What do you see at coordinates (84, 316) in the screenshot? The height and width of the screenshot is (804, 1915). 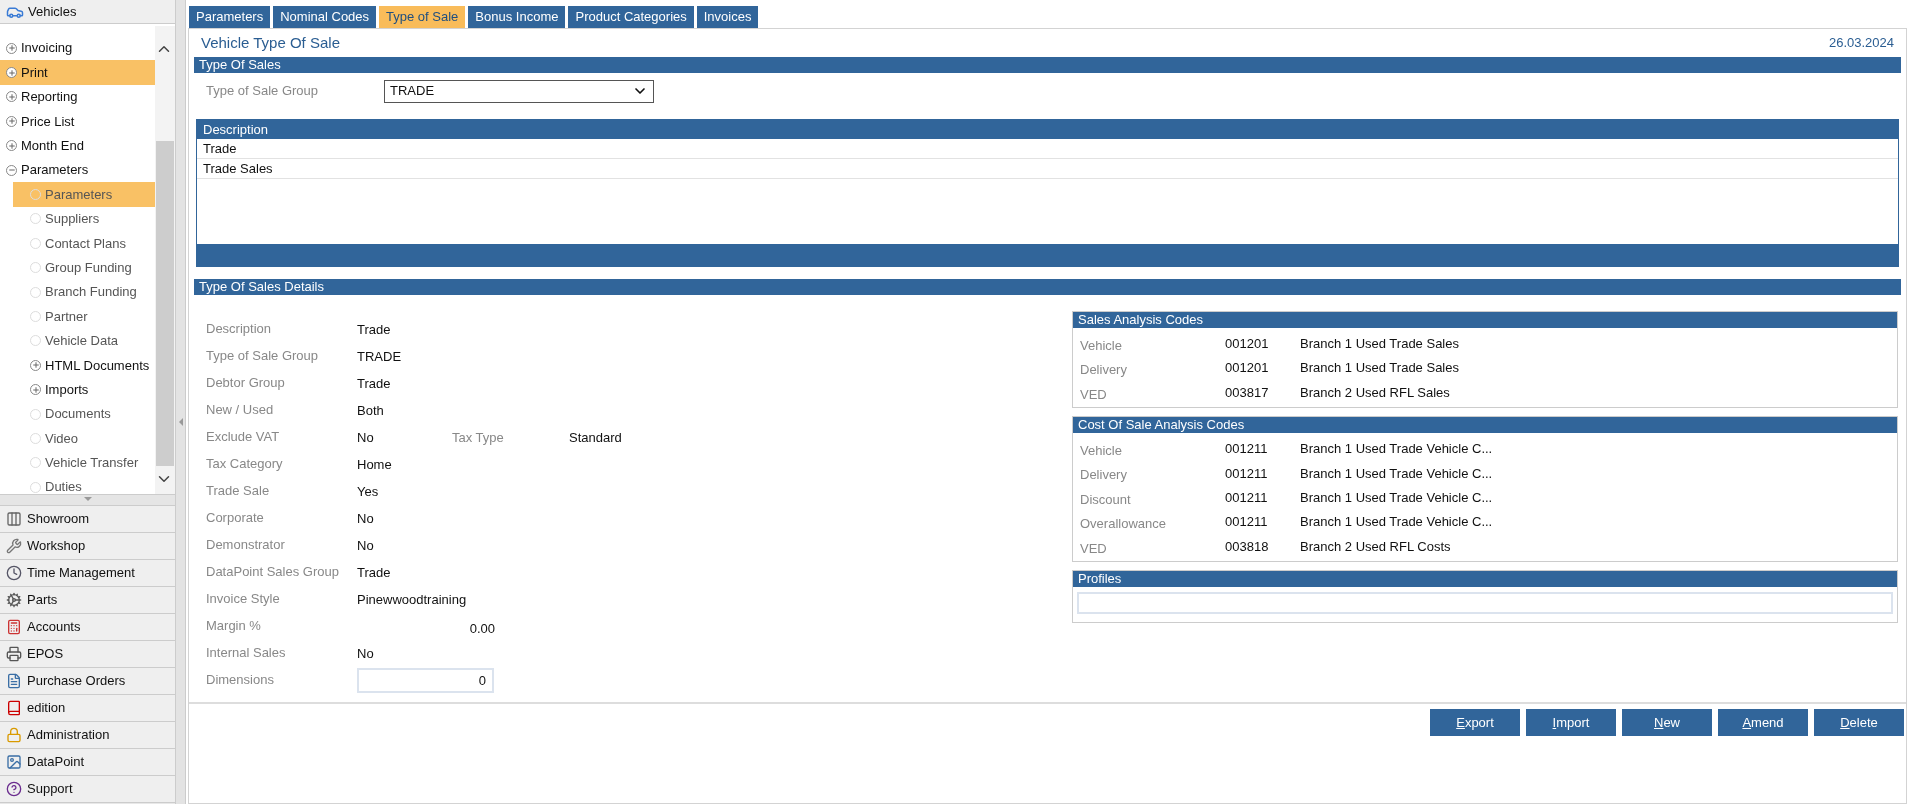 I see `tree-item: Partner` at bounding box center [84, 316].